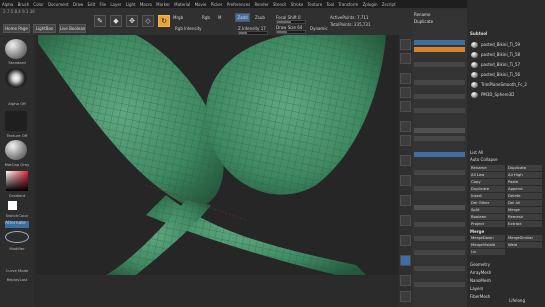  What do you see at coordinates (405, 58) in the screenshot?
I see `spix-icon` at bounding box center [405, 58].